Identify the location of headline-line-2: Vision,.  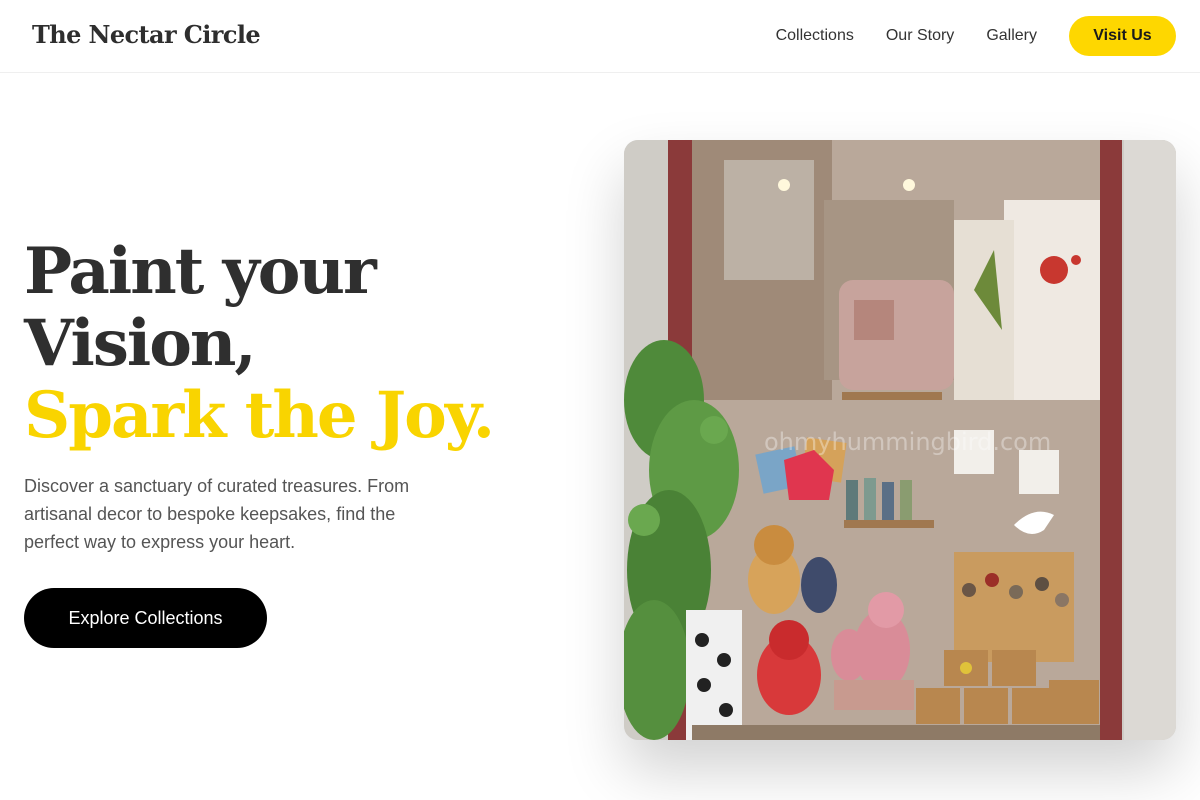
(140, 343).